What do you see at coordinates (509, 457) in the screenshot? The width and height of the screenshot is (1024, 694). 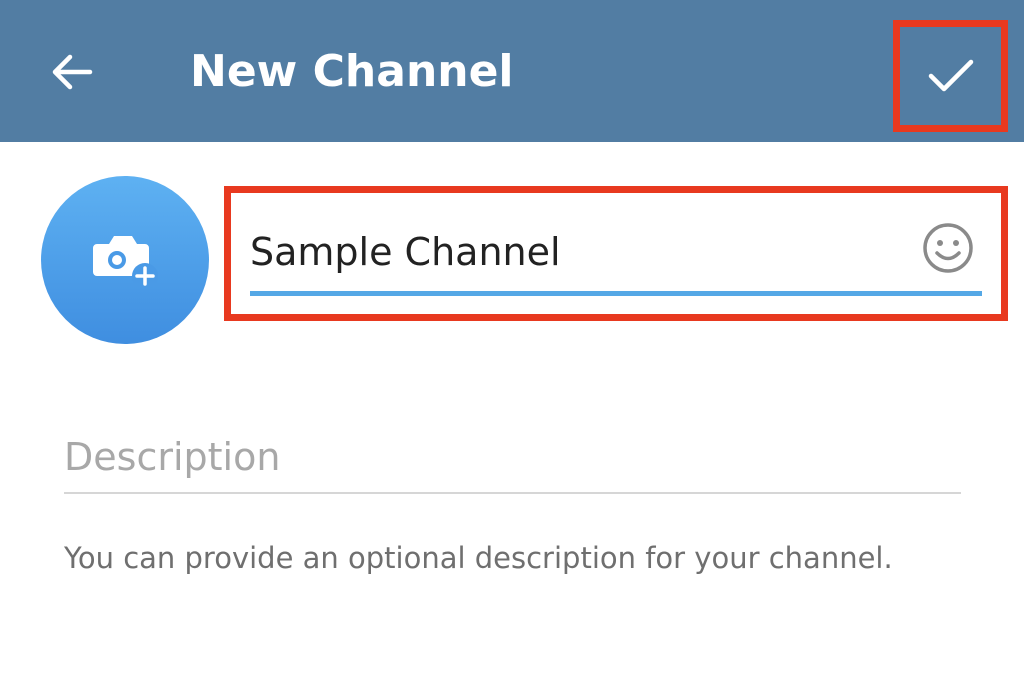 I see `description-input` at bounding box center [509, 457].